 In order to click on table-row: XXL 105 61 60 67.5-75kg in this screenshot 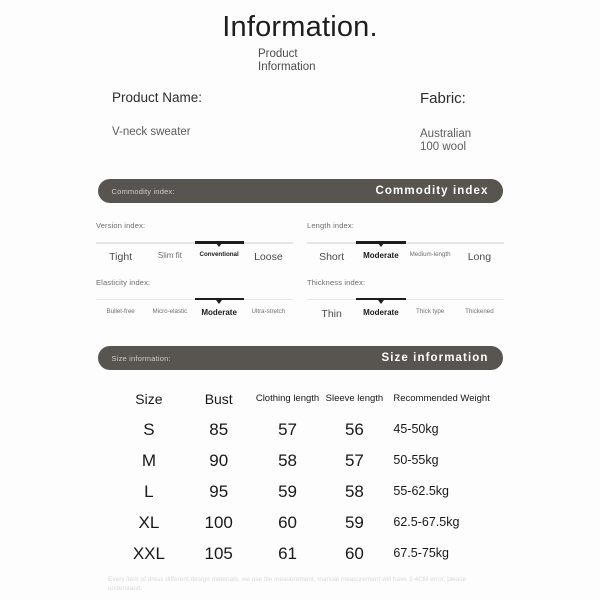, I will do `click(307, 553)`.